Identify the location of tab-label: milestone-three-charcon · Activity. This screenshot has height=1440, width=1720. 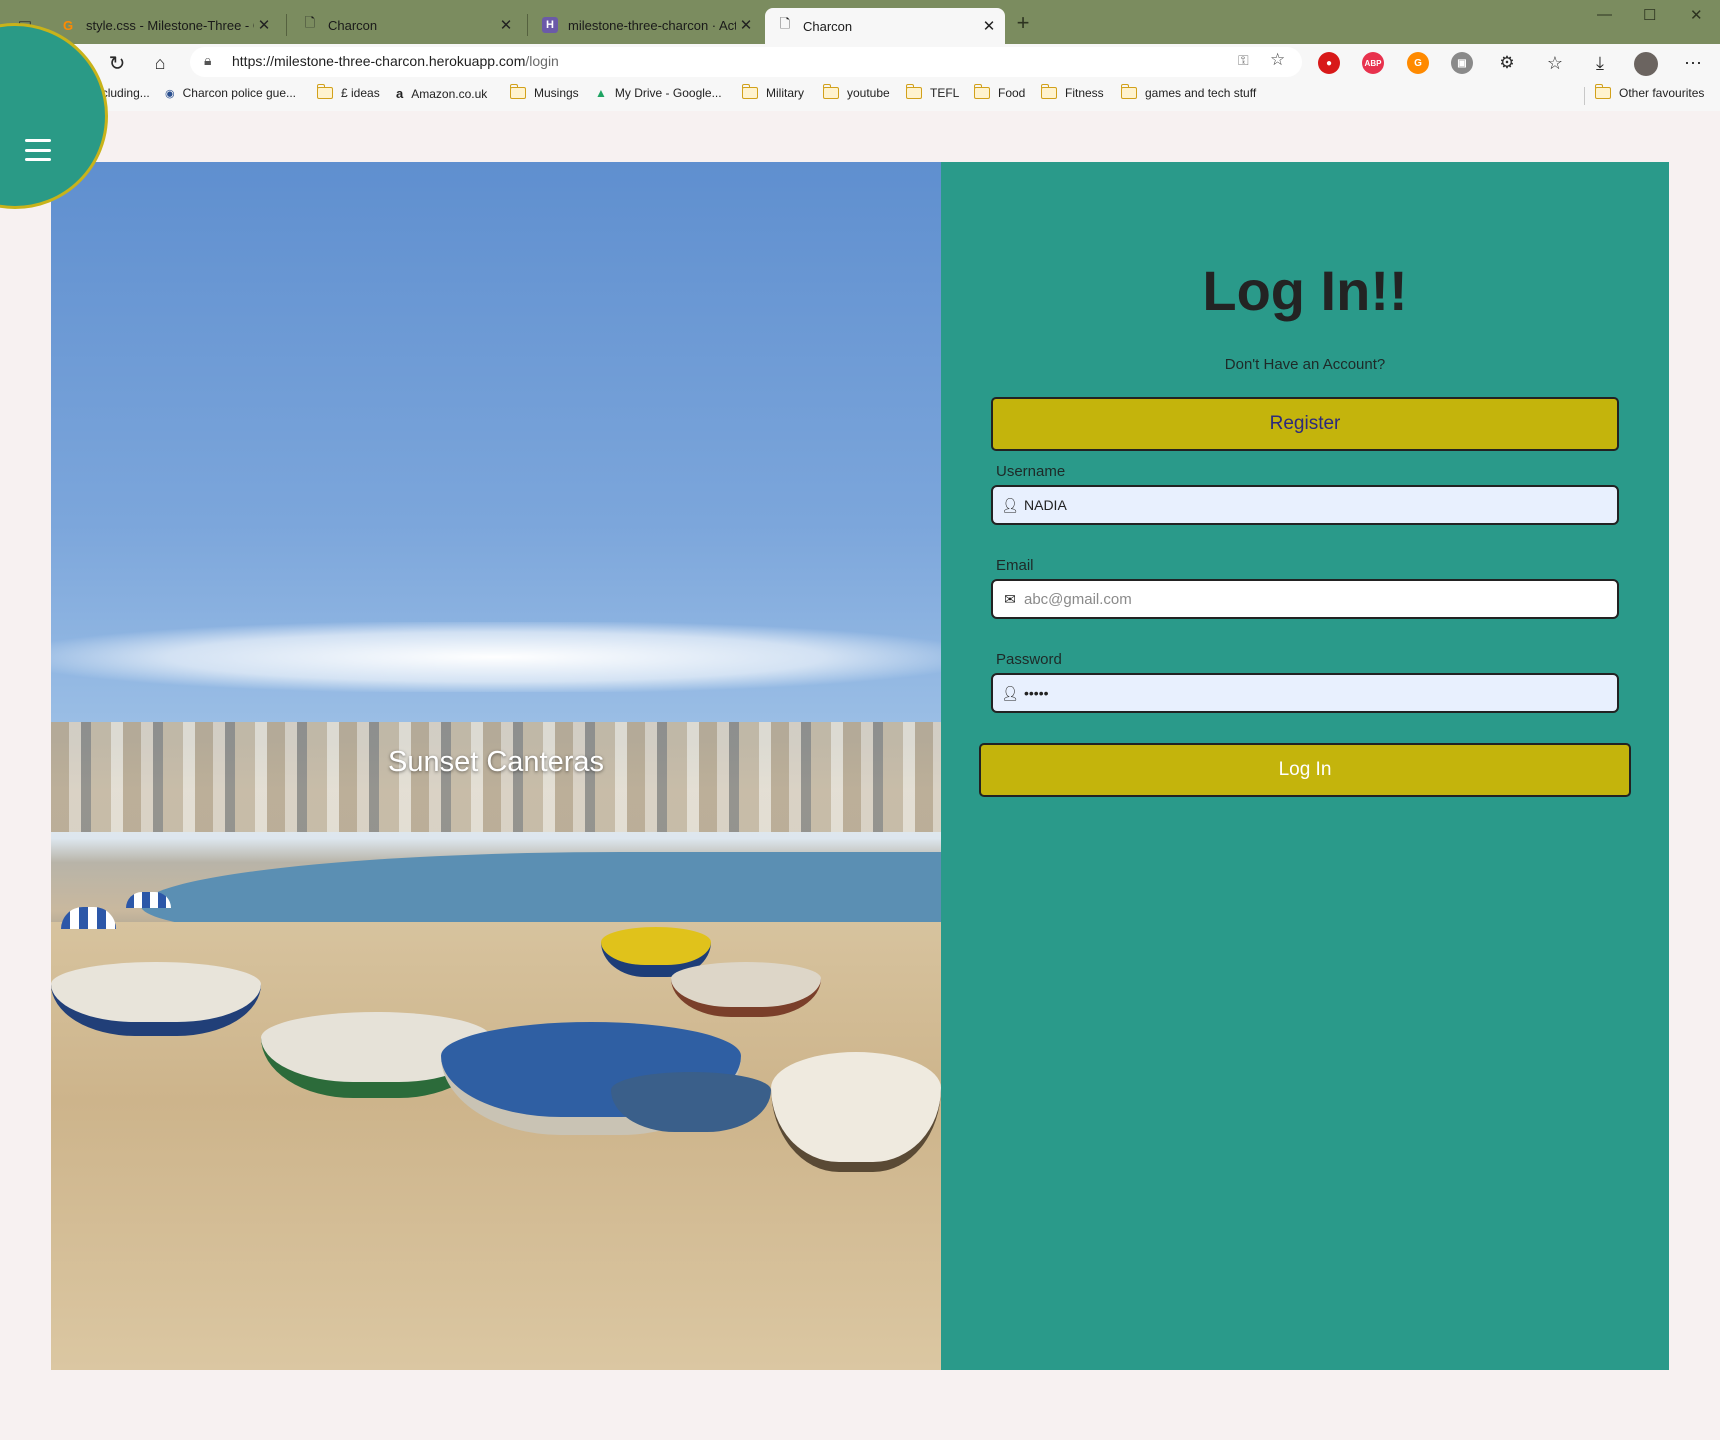
(652, 25).